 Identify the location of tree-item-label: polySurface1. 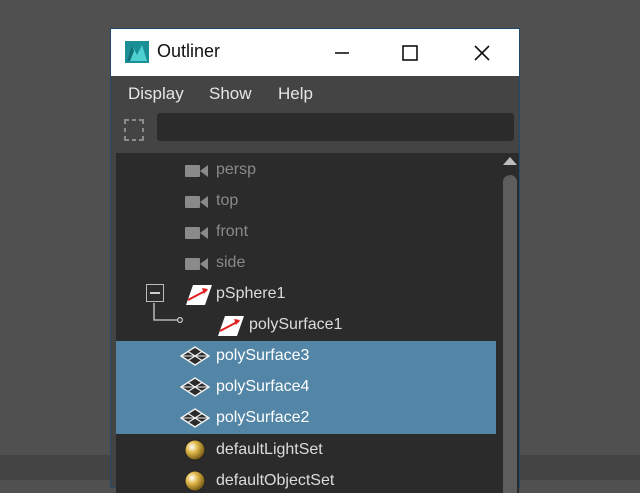
(296, 324).